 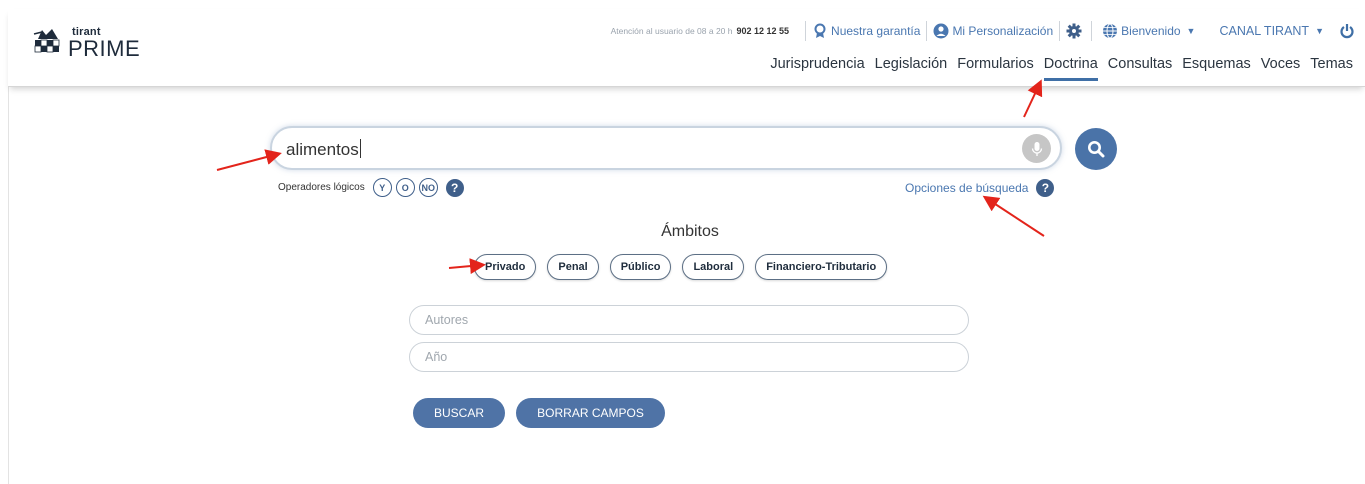 I want to click on nav-jurisprudencia: Jurisprudencia, so click(x=817, y=68).